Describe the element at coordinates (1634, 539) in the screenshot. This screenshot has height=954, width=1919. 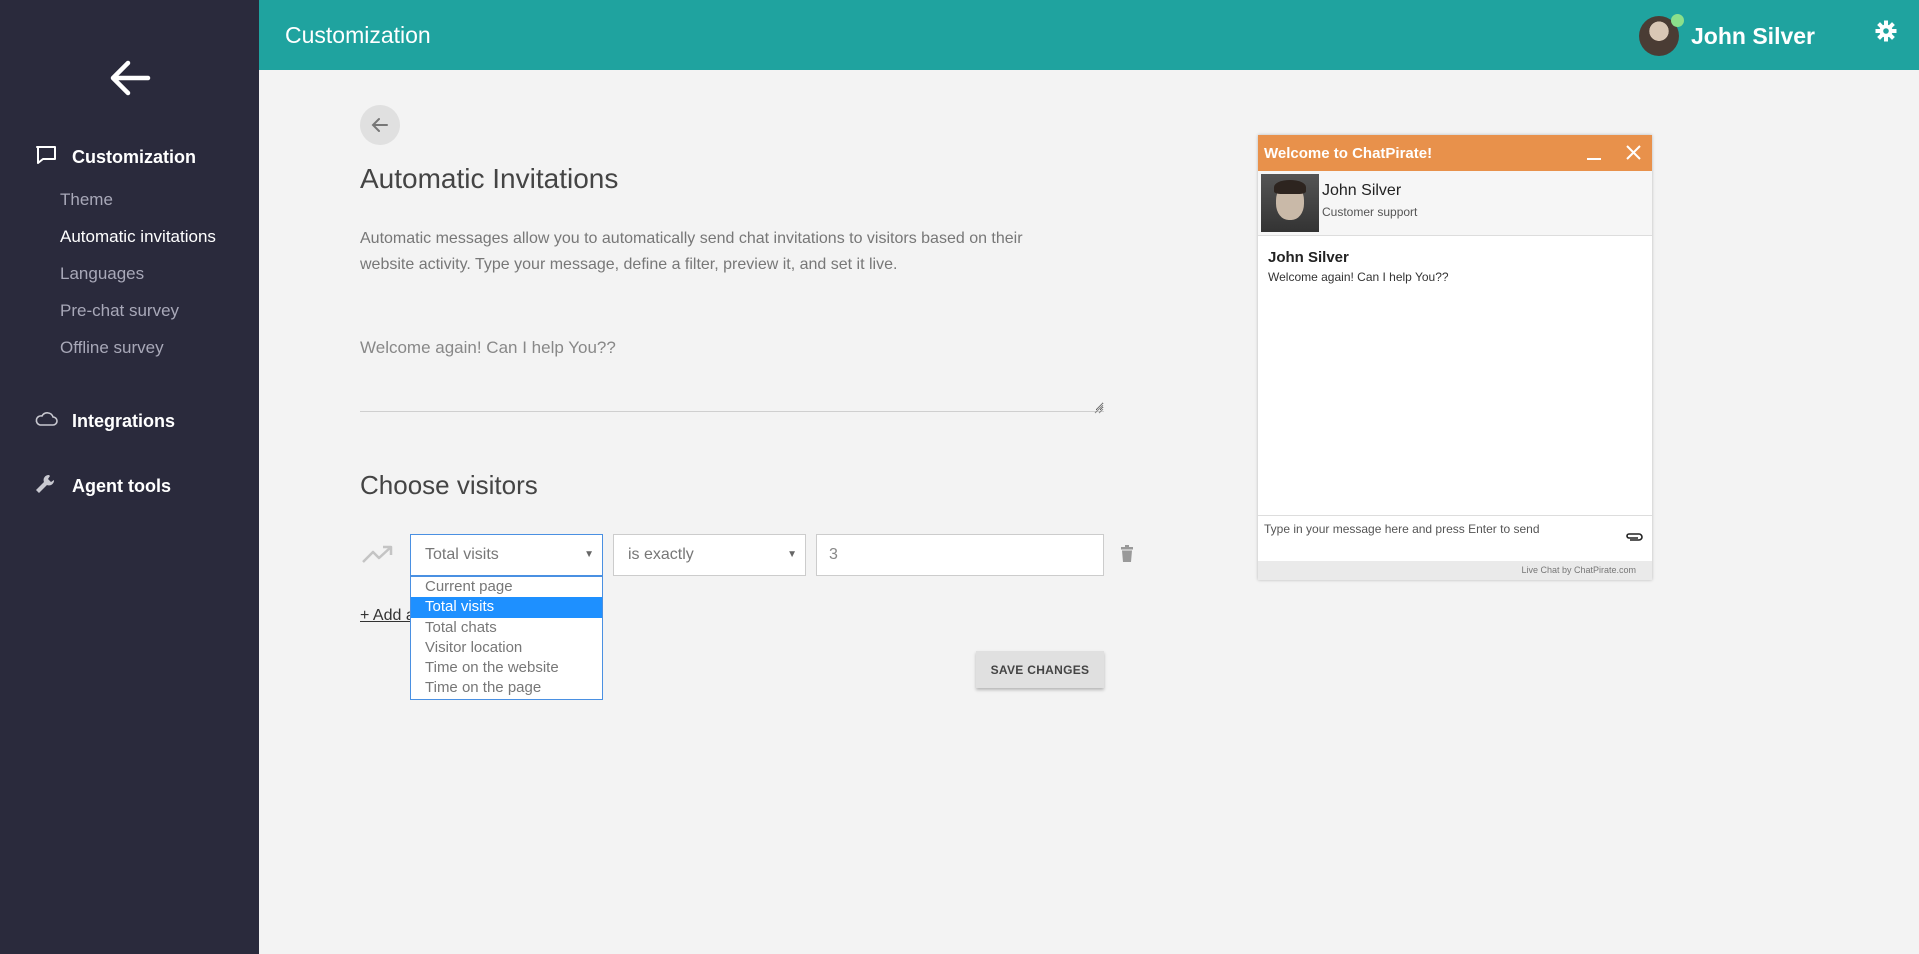
I see `paperclip-icon` at that location.